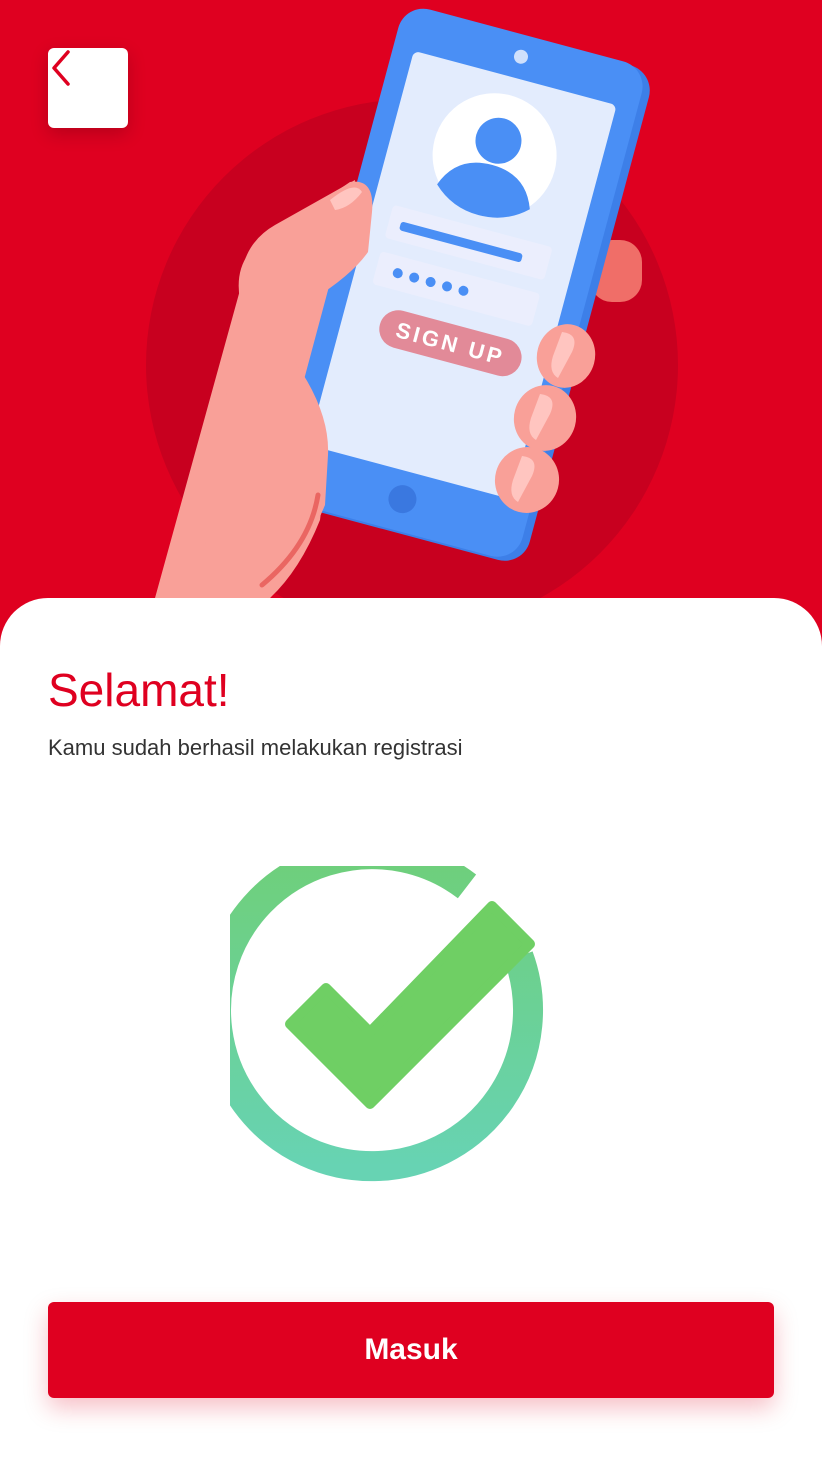  I want to click on page-subtitle: Kamu sudah berhasil melakukan registrasi, so click(255, 747).